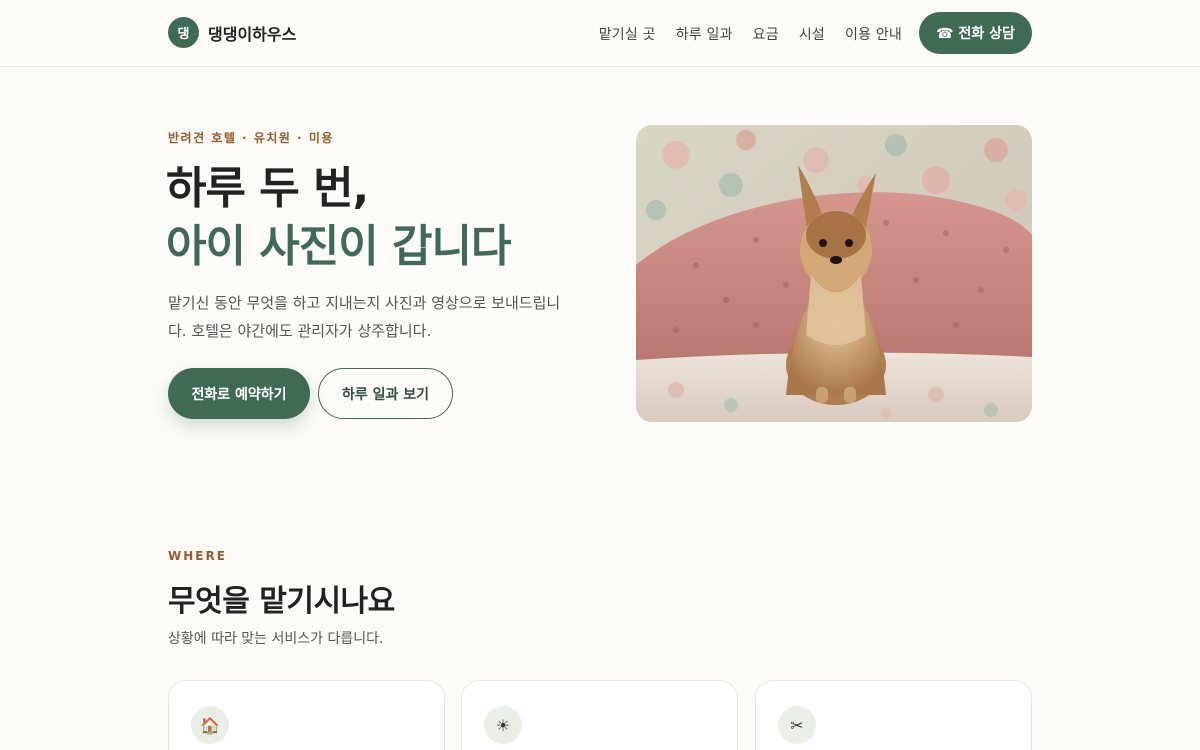  I want to click on logo-mark: 댕, so click(183, 32).